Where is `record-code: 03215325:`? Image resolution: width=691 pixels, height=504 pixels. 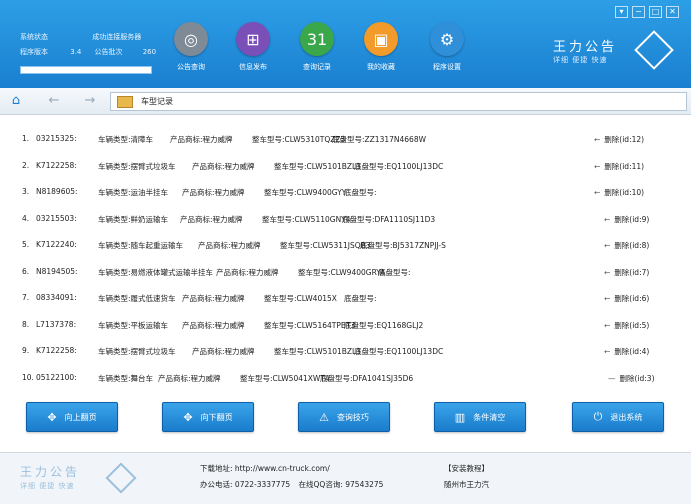
record-code: 03215325: is located at coordinates (56, 138).